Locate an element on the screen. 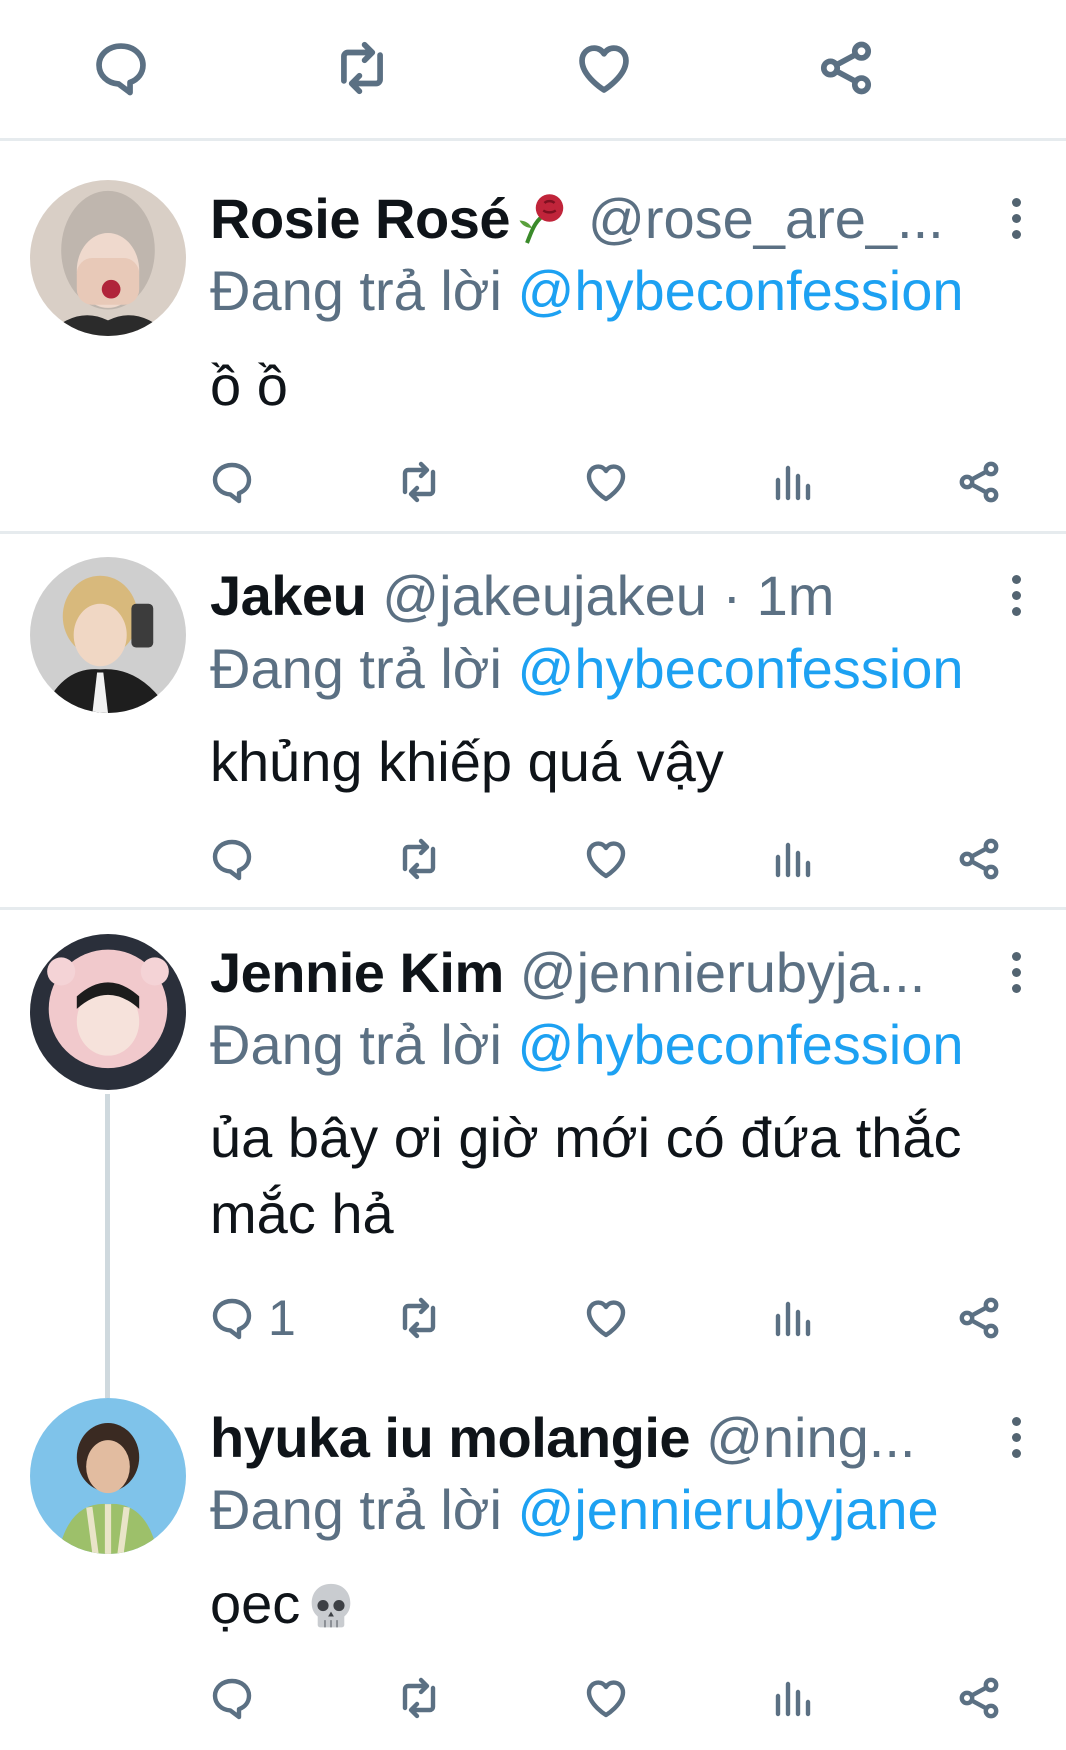 Image resolution: width=1066 pixels, height=1750 pixels. display-name: Jennie Kim is located at coordinates (357, 972).